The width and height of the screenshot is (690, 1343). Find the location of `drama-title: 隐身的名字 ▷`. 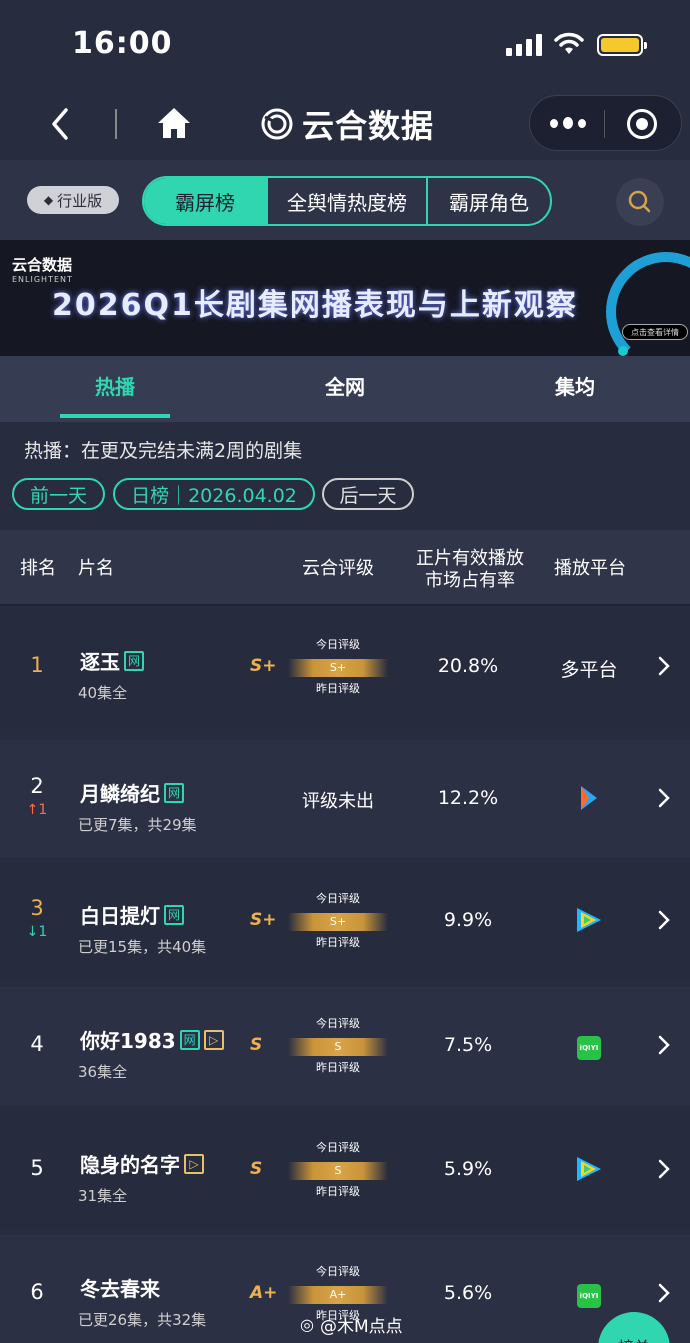

drama-title: 隐身的名字 ▷ is located at coordinates (142, 1163).